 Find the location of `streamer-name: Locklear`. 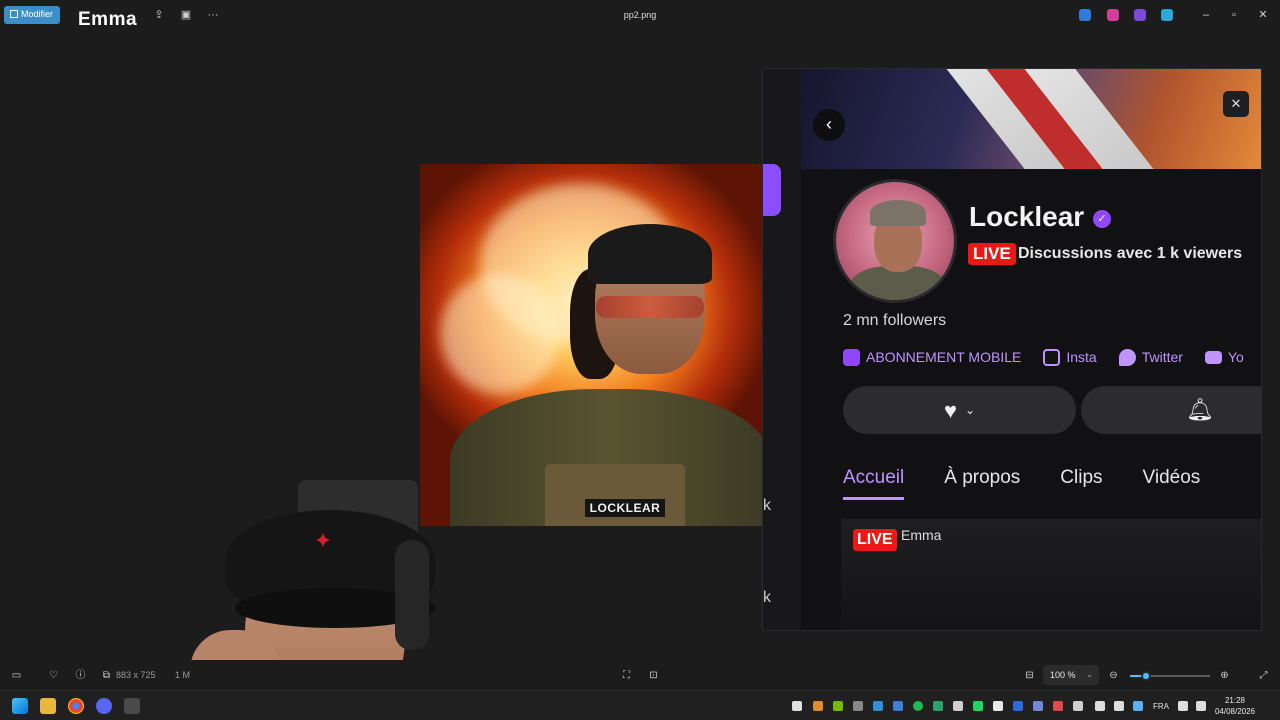

streamer-name: Locklear is located at coordinates (1026, 217).